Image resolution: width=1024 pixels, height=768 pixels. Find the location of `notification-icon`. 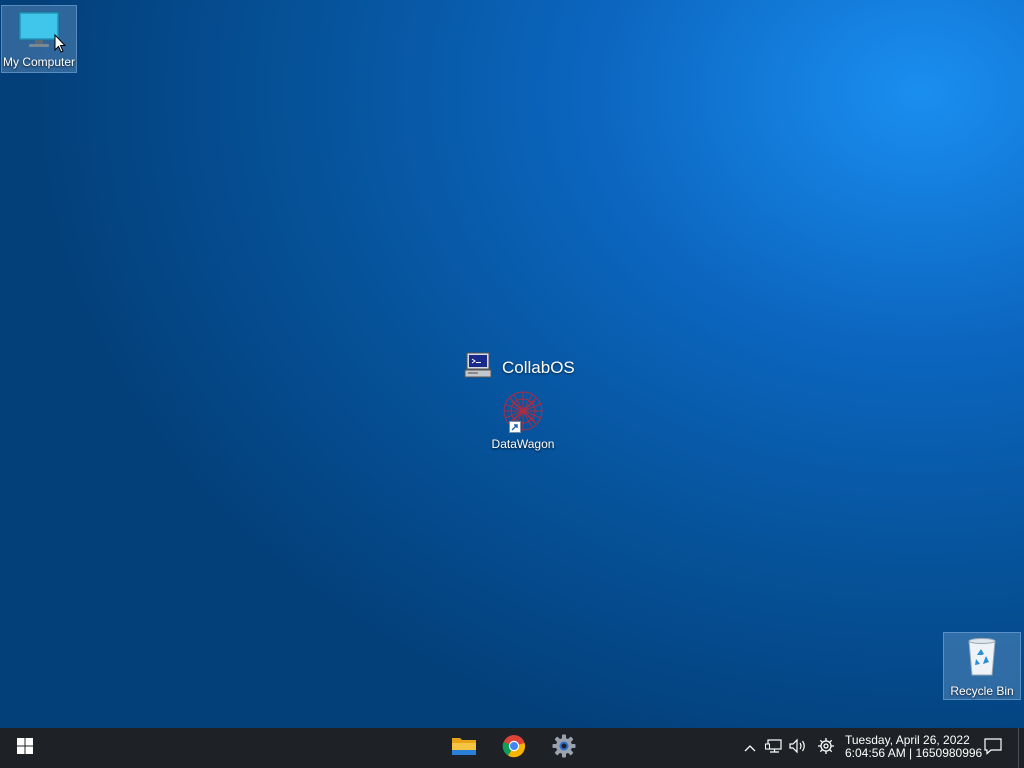

notification-icon is located at coordinates (993, 748).